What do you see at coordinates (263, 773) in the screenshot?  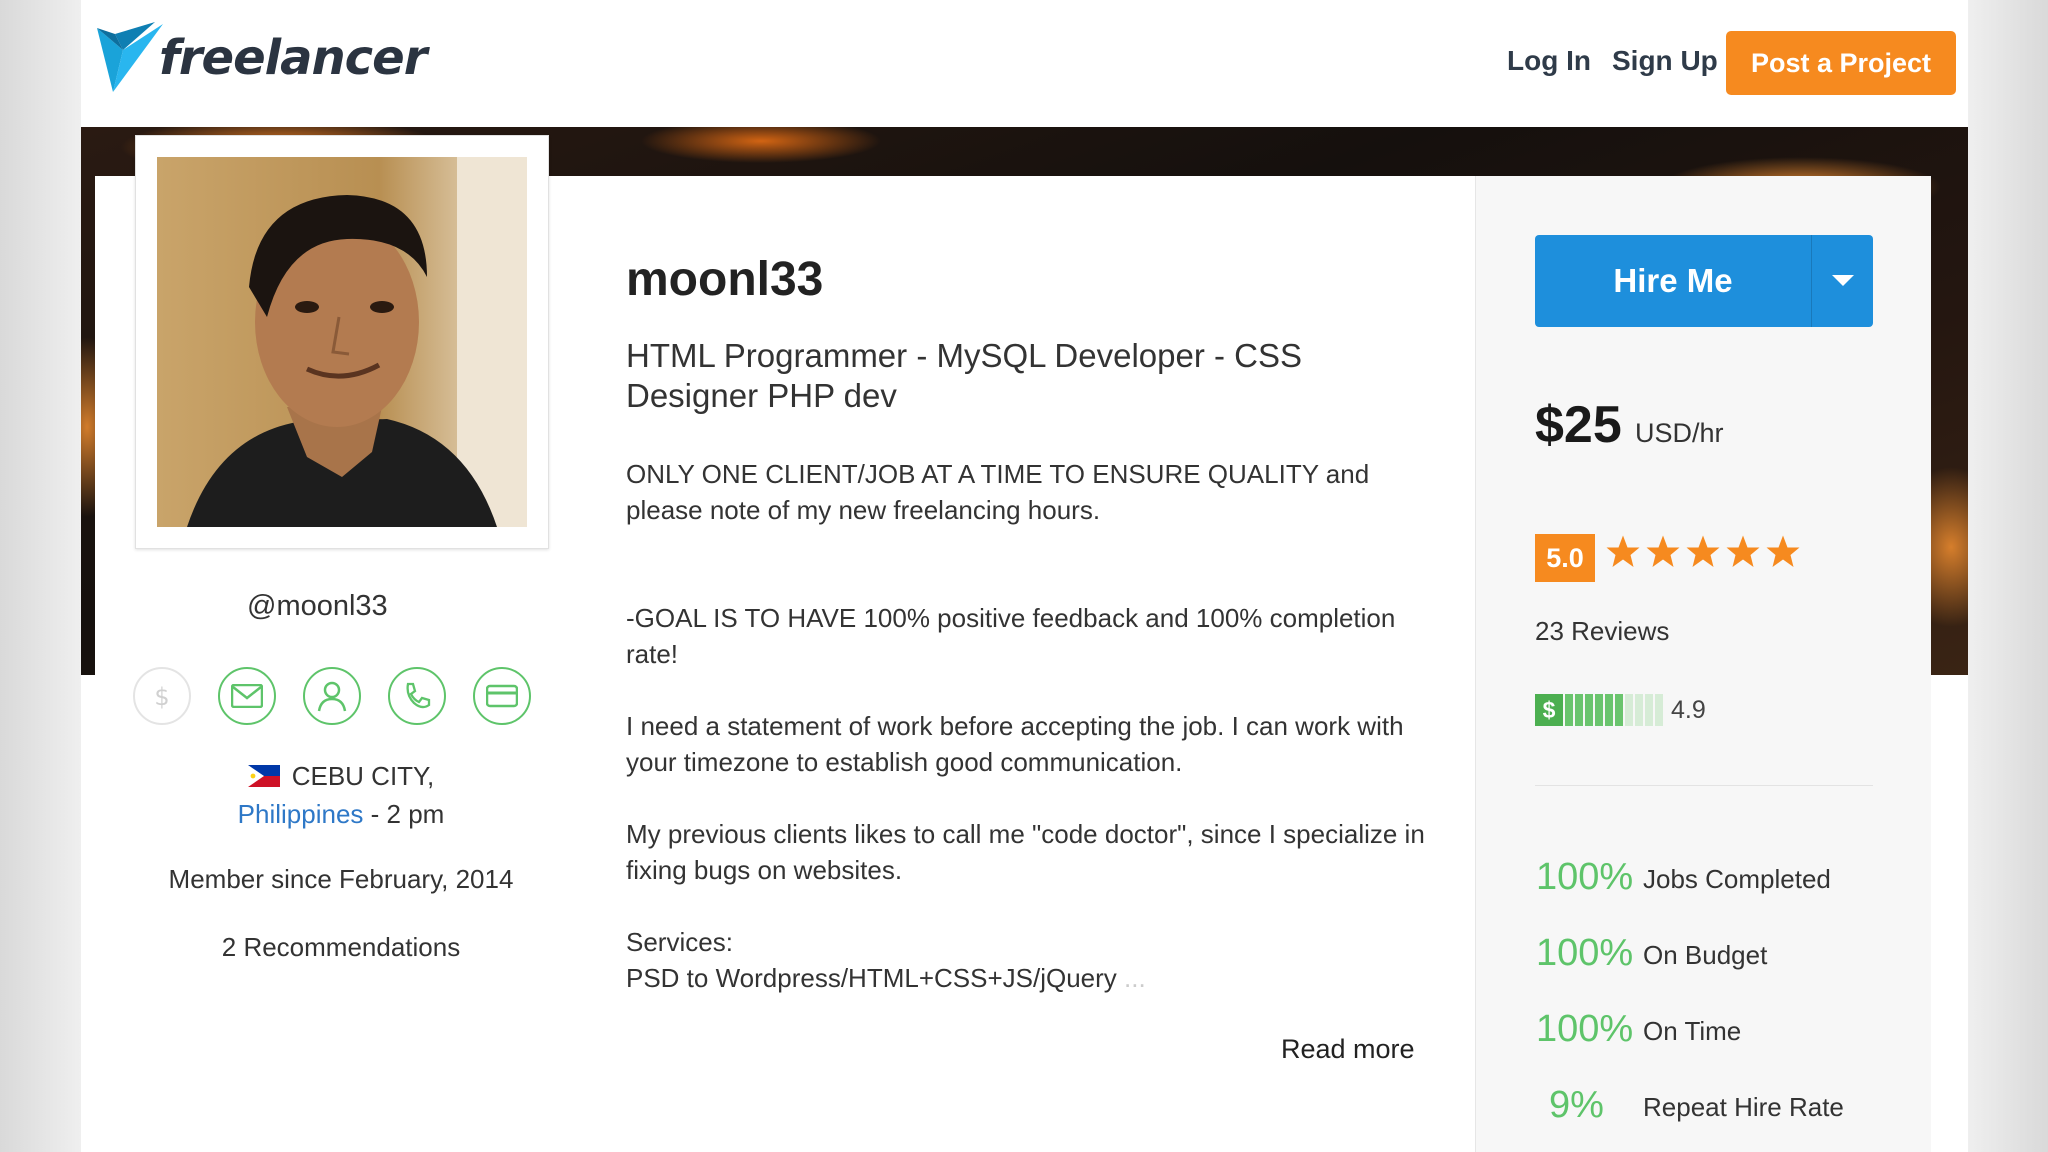 I see `philippines-flag-icon` at bounding box center [263, 773].